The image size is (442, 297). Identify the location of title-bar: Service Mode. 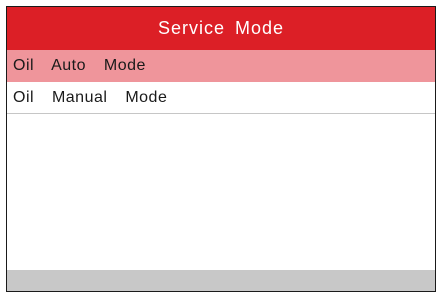
(221, 28).